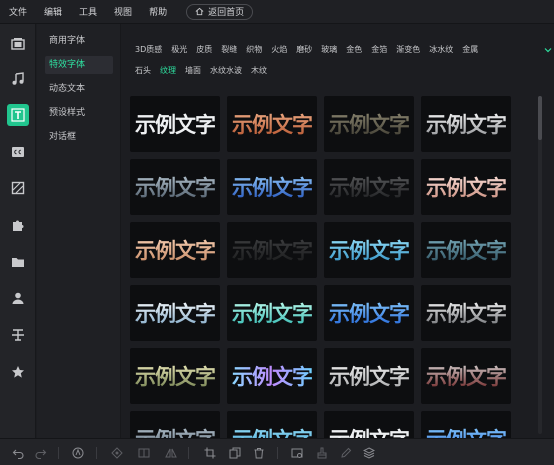 The width and height of the screenshot is (554, 465). What do you see at coordinates (168, 71) in the screenshot?
I see `subtab-active: 纹理` at bounding box center [168, 71].